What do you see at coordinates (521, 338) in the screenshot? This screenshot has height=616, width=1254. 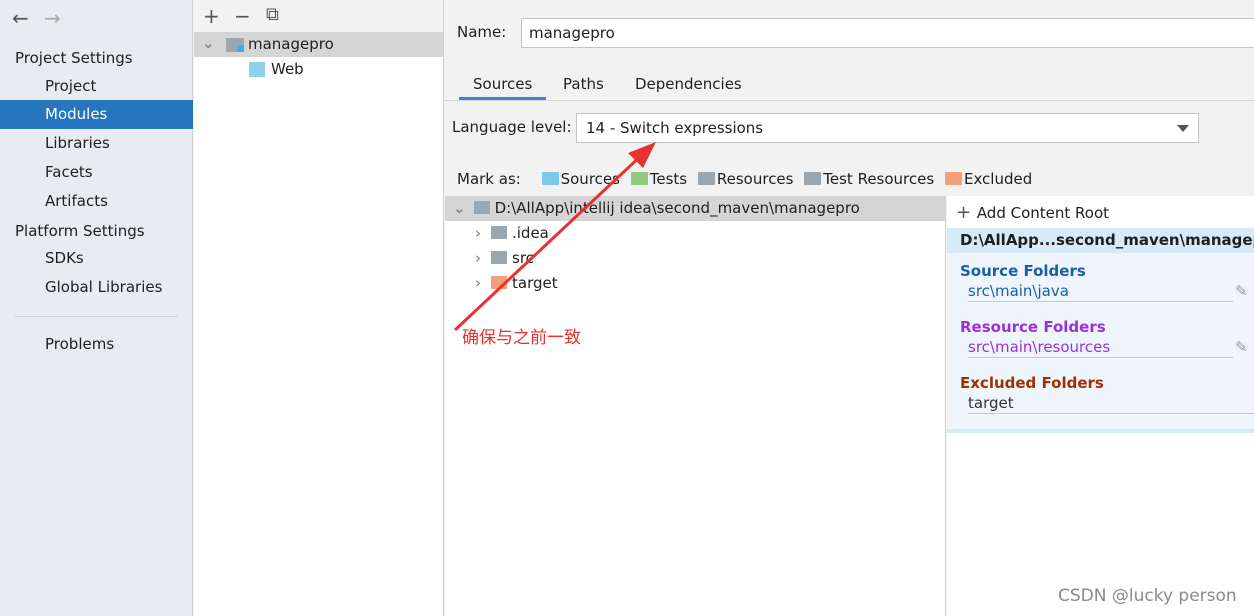 I see `annotation-text: 确保与之前一致` at bounding box center [521, 338].